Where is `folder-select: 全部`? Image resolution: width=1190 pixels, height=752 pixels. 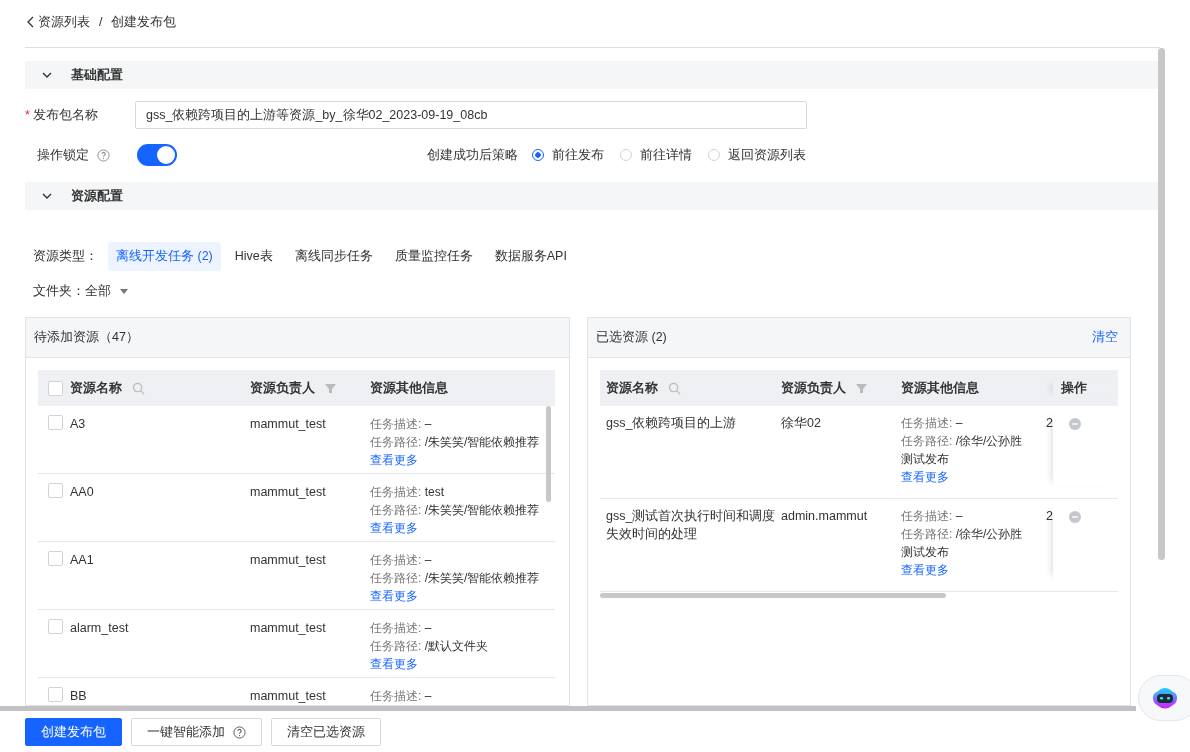
folder-select: 全部 is located at coordinates (106, 291).